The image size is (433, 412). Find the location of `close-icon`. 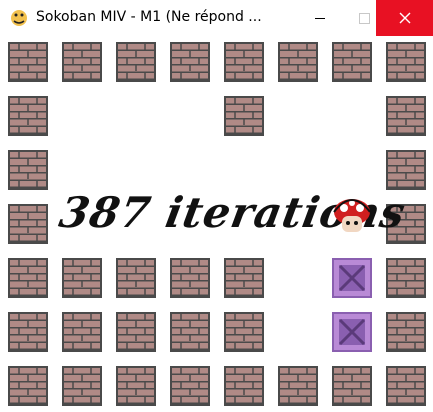

close-icon is located at coordinates (404, 18).